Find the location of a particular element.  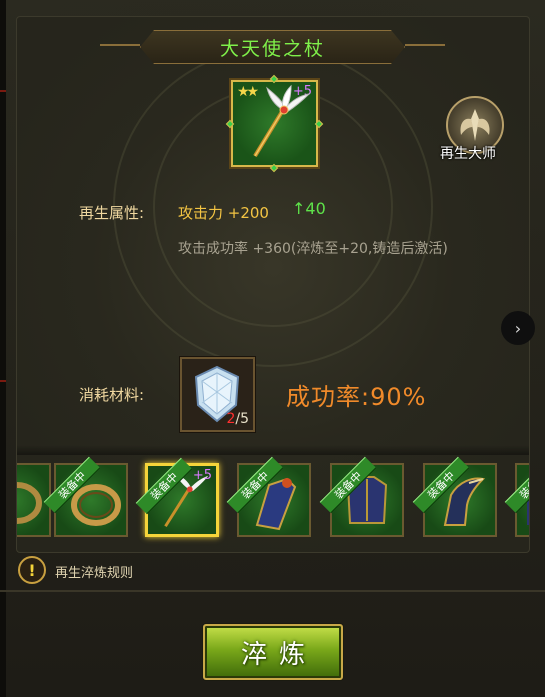

title-plate: 大天使之杖 is located at coordinates (272, 47).